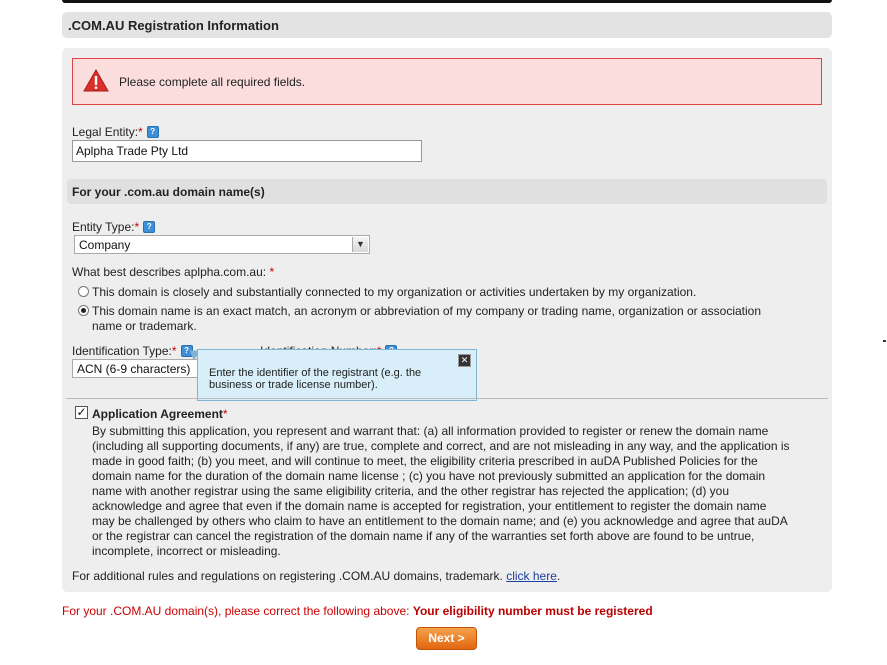 The height and width of the screenshot is (665, 887). What do you see at coordinates (247, 151) in the screenshot?
I see `legal-entity-input` at bounding box center [247, 151].